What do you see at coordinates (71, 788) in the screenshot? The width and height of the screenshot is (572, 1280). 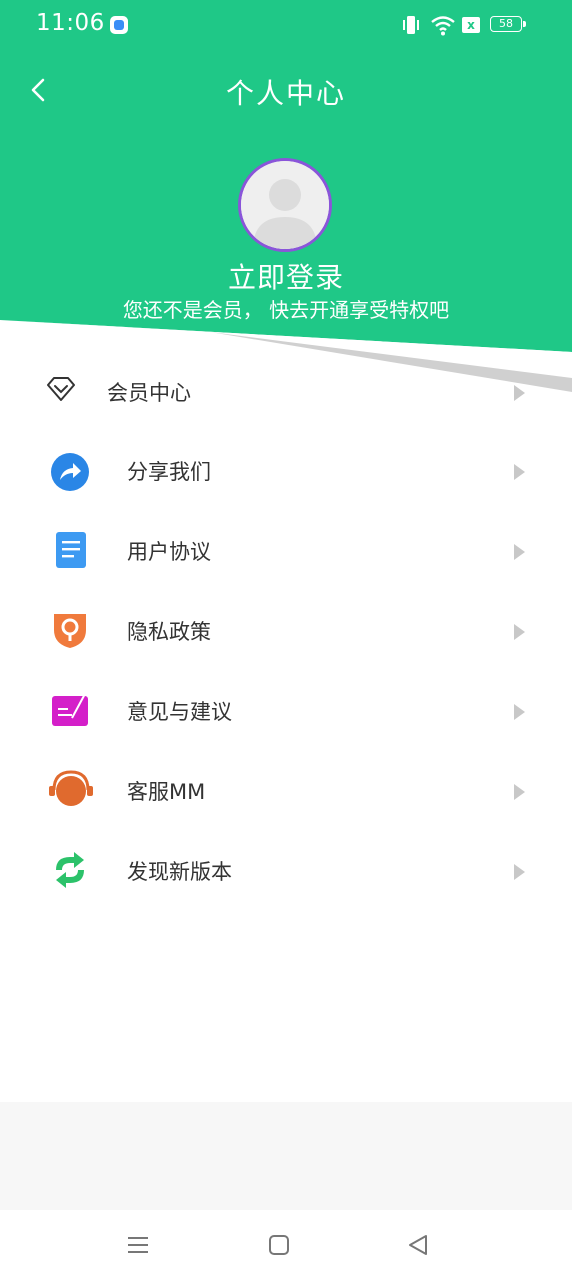 I see `headset-icon` at bounding box center [71, 788].